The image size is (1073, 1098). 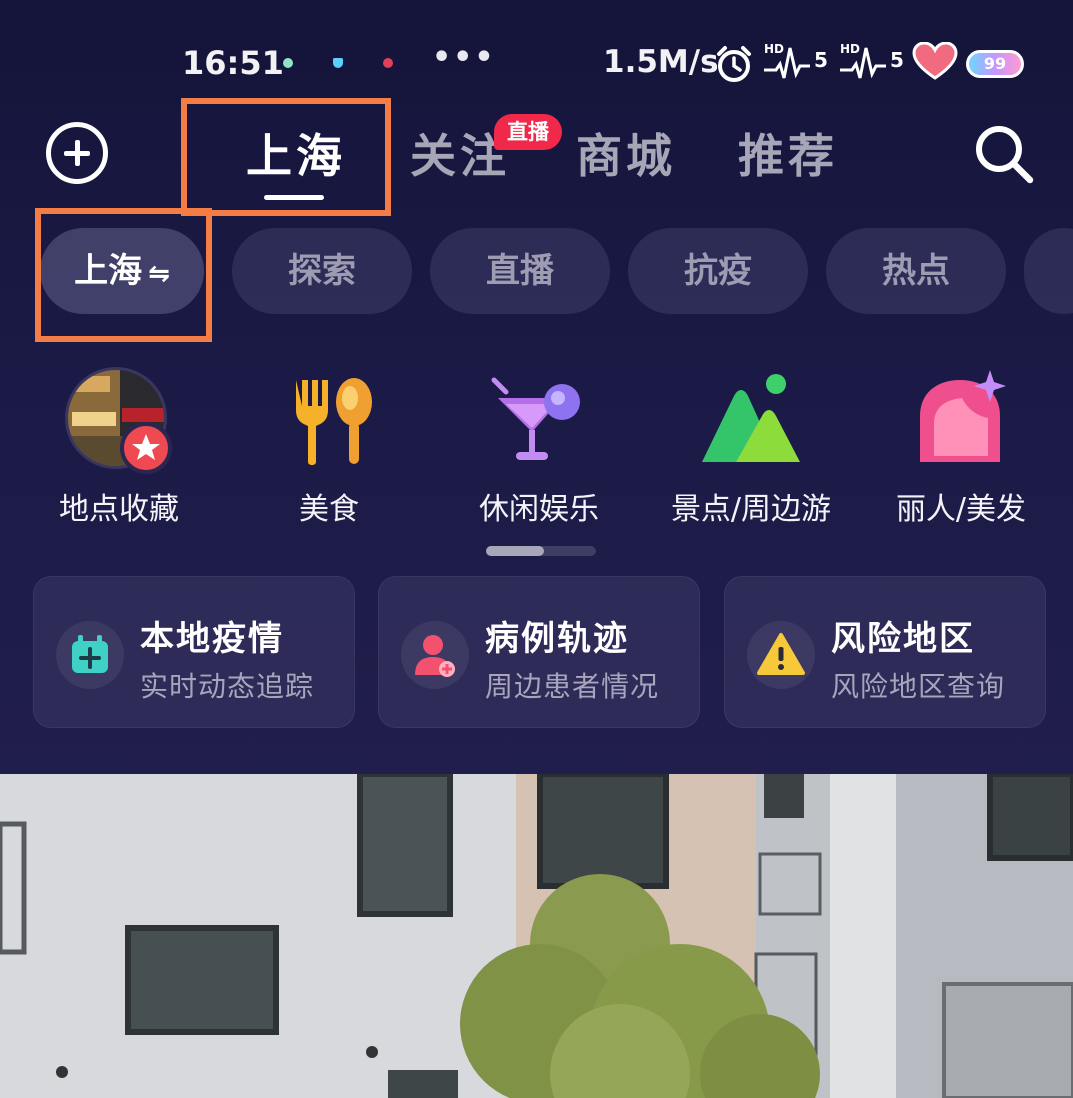 What do you see at coordinates (963, 416) in the screenshot?
I see `beauty-icon` at bounding box center [963, 416].